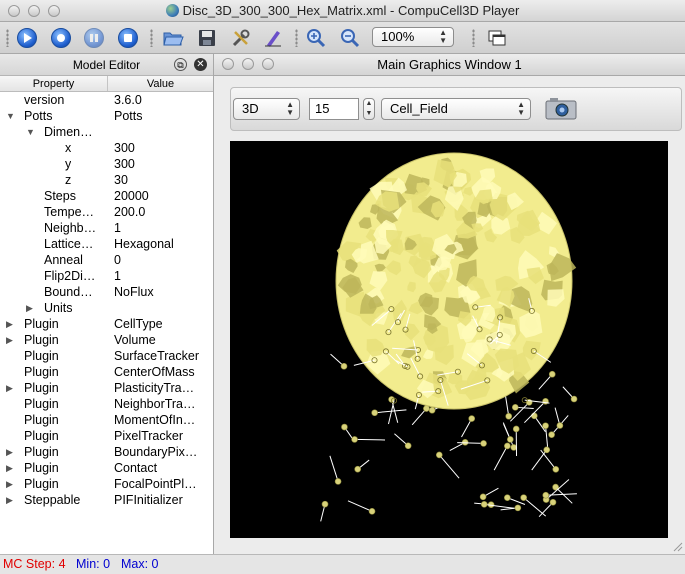 The width and height of the screenshot is (685, 574). Describe the element at coordinates (369, 109) in the screenshot. I see `slice-stepper: ▲ ▼` at that location.